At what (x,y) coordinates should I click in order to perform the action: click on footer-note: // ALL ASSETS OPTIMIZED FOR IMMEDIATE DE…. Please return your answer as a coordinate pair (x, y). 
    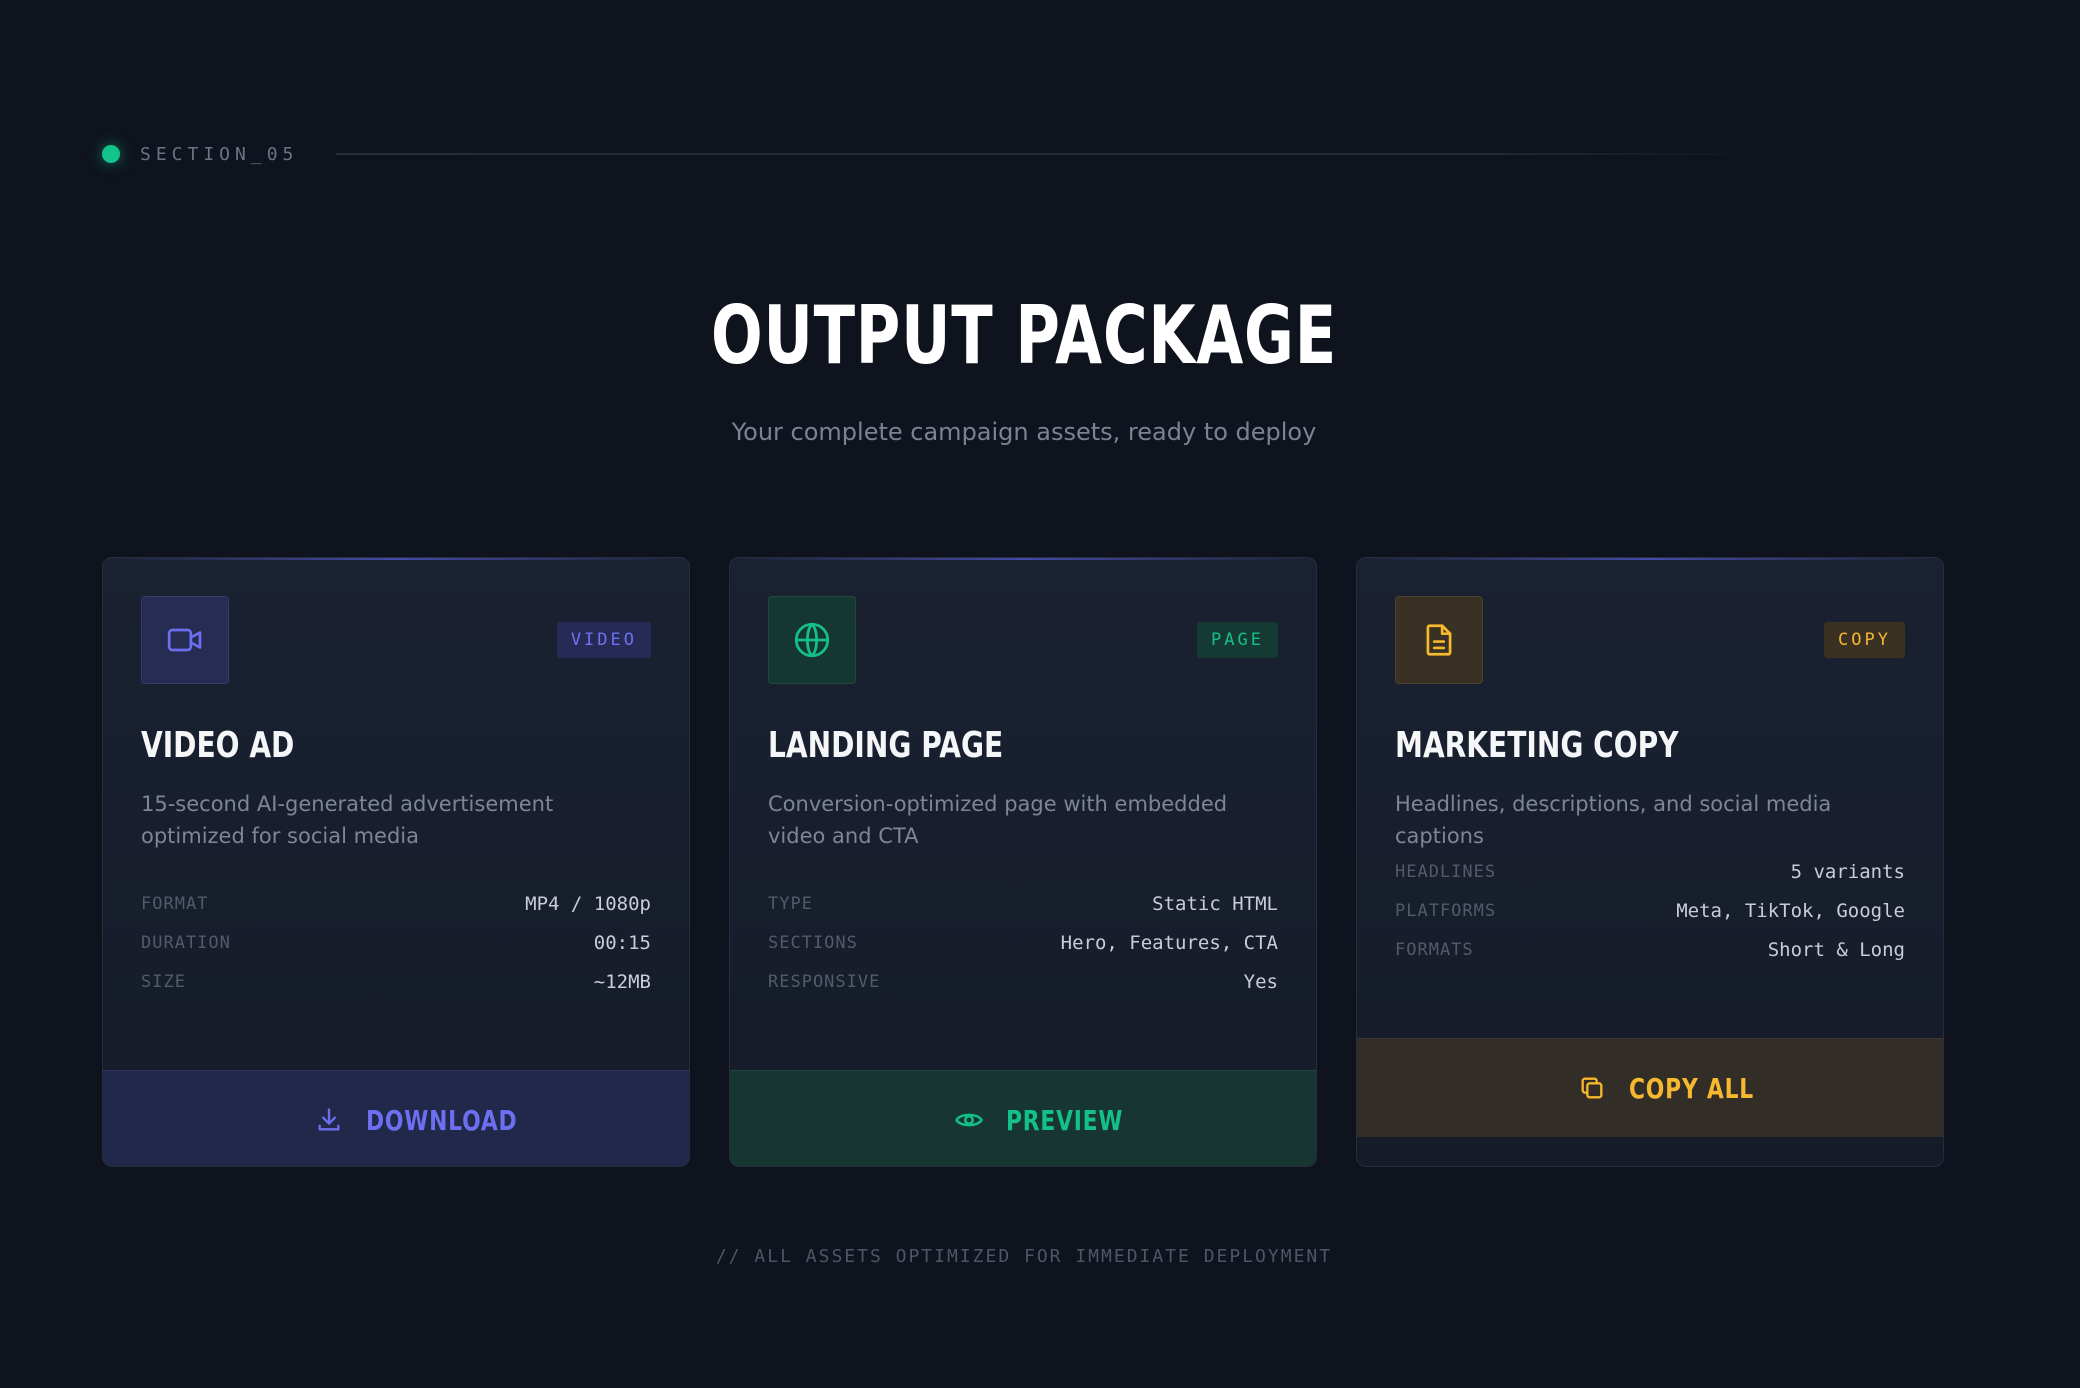
    Looking at the image, I should click on (1024, 1256).